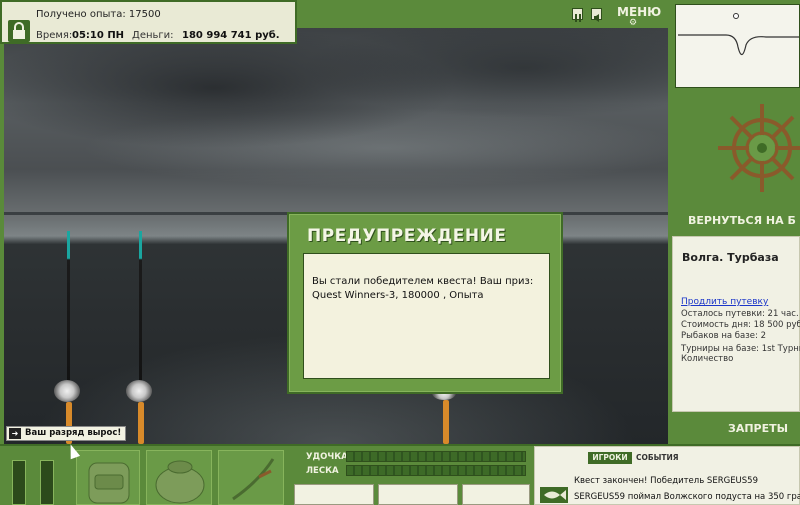 Image resolution: width=800 pixels, height=505 pixels. What do you see at coordinates (730, 257) in the screenshot?
I see `location-title: Волга. Турбаза` at bounding box center [730, 257].